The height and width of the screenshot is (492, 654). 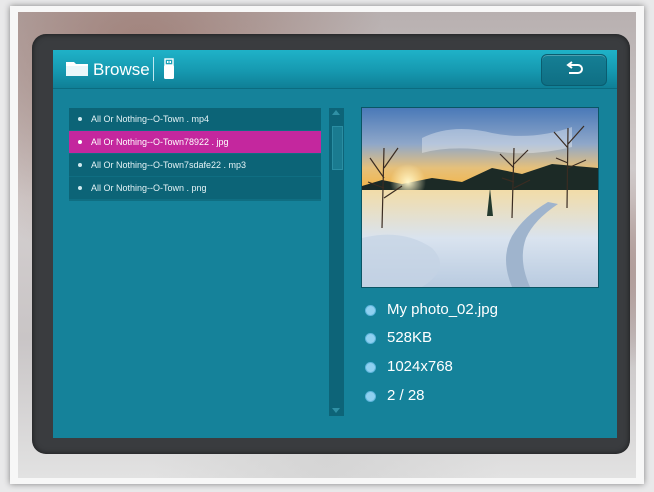 What do you see at coordinates (335, 69) in the screenshot?
I see `header-bar: Browse` at bounding box center [335, 69].